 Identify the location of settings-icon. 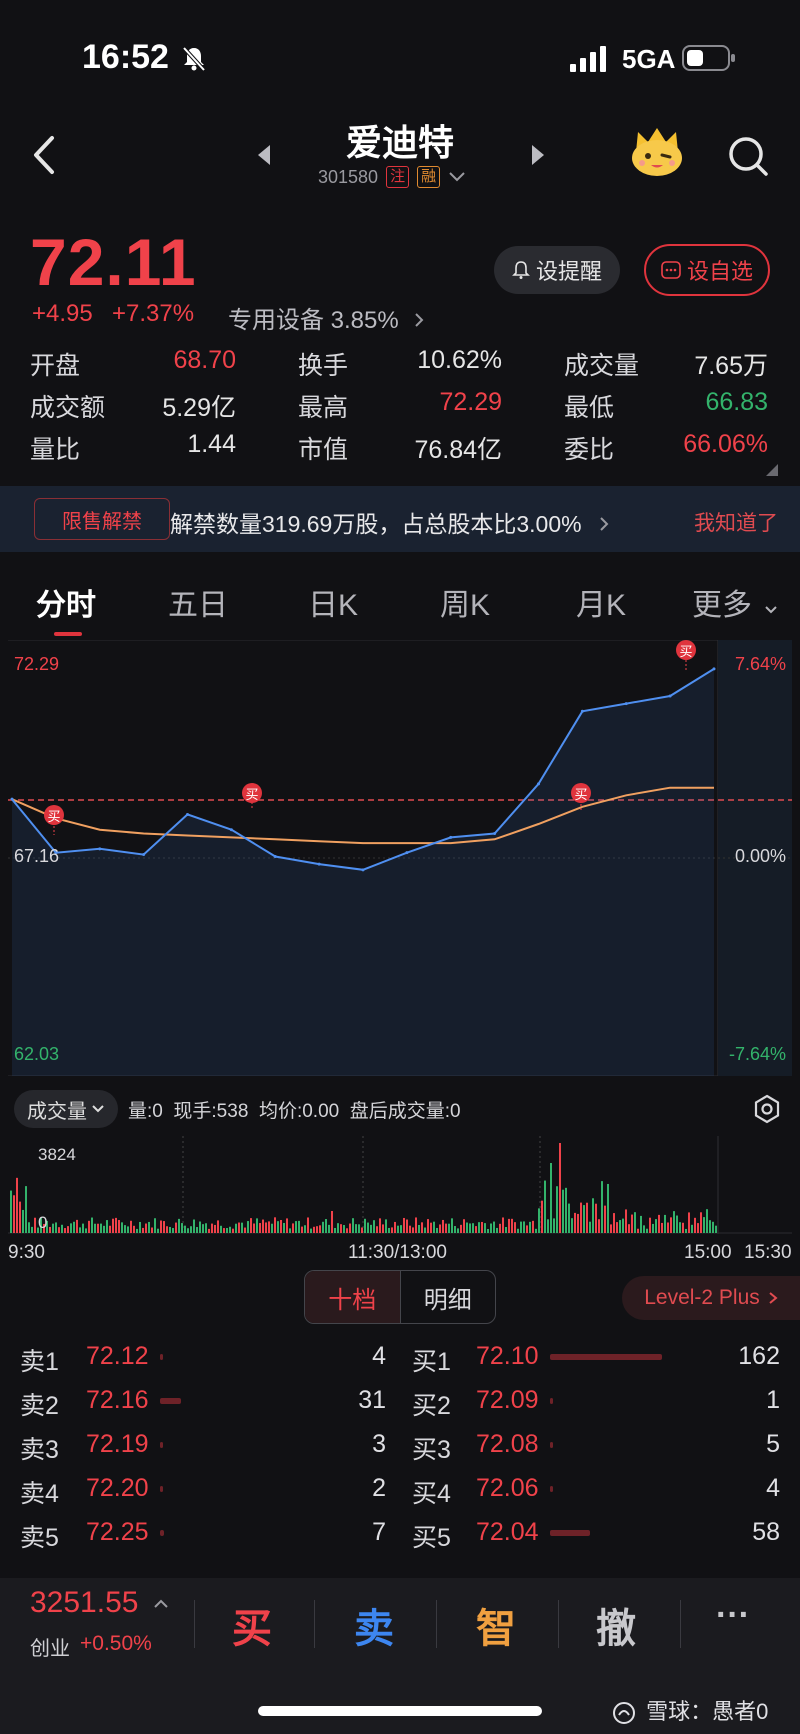
(767, 1109).